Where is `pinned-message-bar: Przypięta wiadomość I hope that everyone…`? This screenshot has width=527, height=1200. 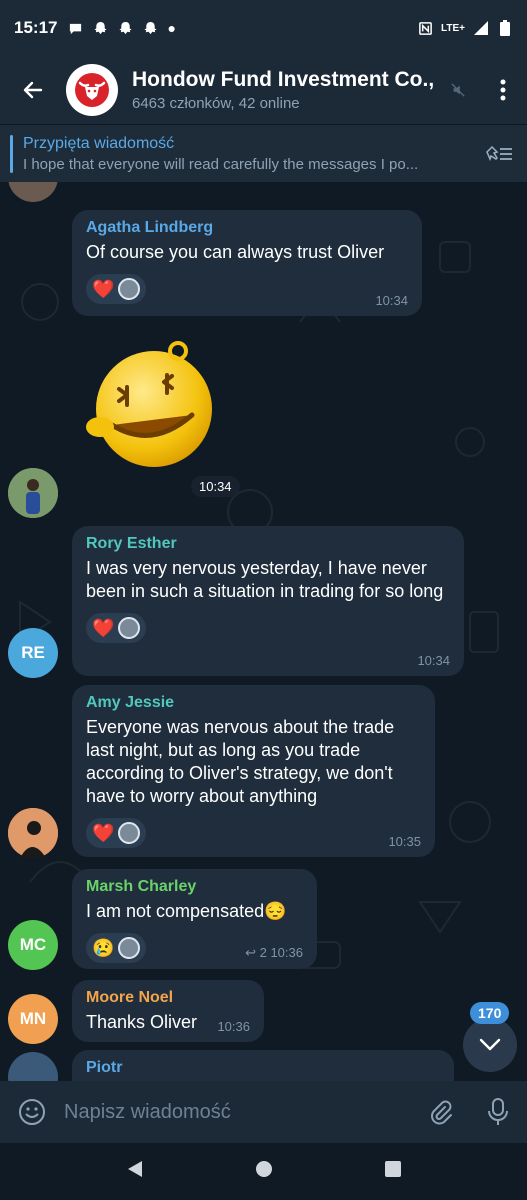
pinned-message-bar: Przypięta wiadomość I hope that everyone… is located at coordinates (263, 153).